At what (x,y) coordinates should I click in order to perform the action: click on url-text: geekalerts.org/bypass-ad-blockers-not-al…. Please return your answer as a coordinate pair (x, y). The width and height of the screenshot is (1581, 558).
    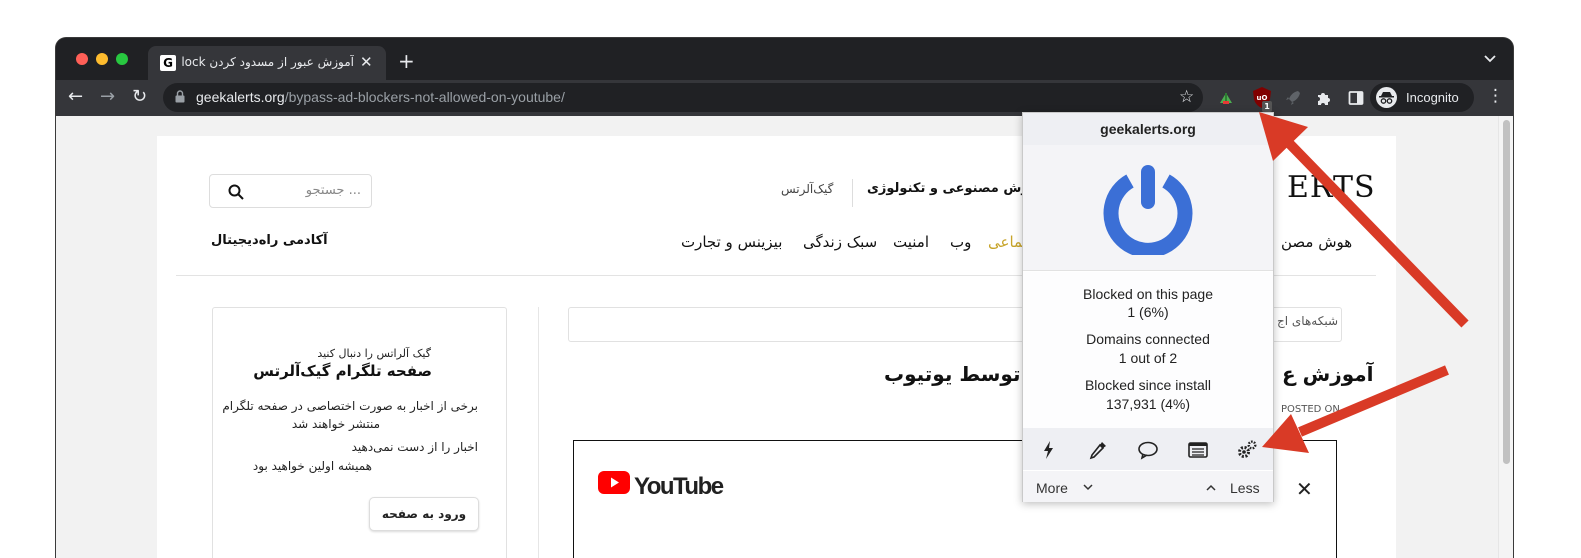
    Looking at the image, I should click on (380, 97).